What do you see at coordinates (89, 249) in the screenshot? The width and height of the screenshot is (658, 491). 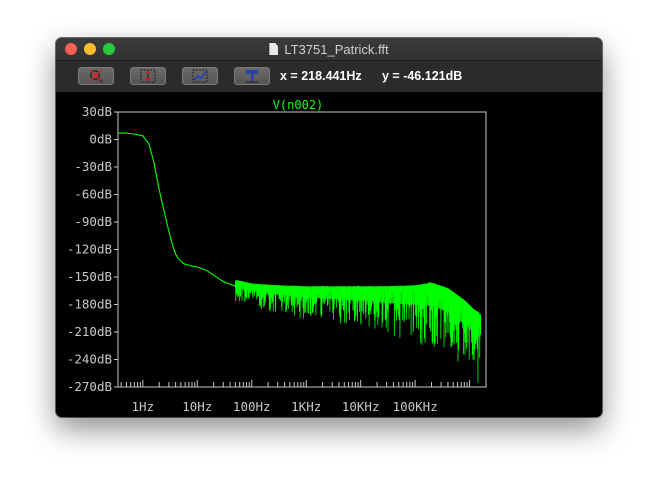 I see `y-tick-label: -120dB` at bounding box center [89, 249].